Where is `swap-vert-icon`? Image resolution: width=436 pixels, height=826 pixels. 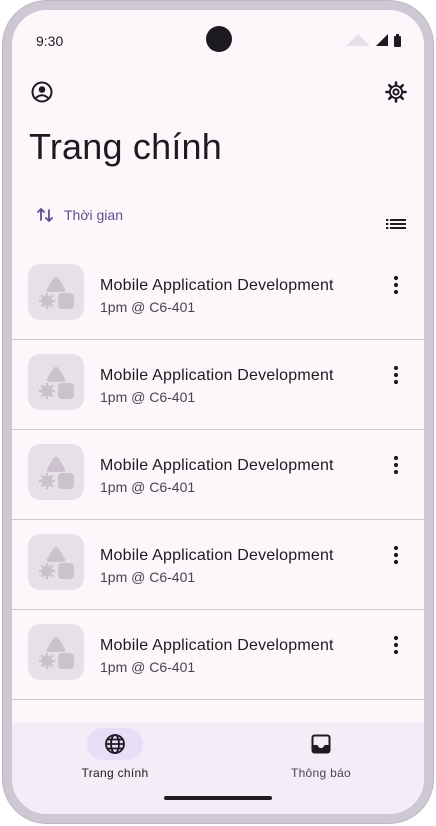
swap-vert-icon is located at coordinates (45, 215).